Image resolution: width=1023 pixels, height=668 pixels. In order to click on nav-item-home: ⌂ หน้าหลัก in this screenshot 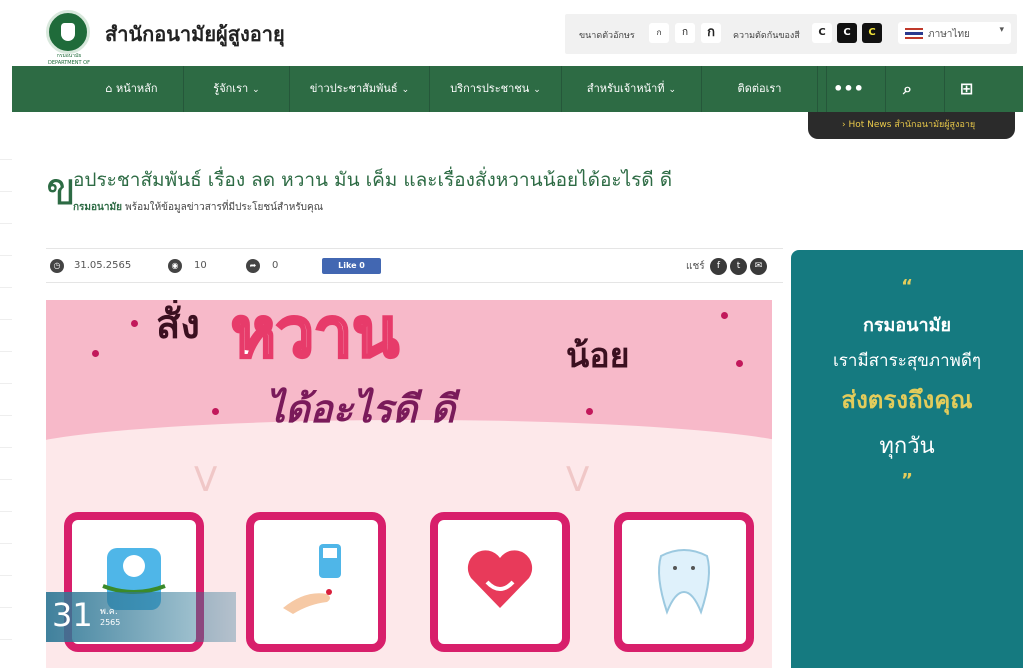, I will do `click(132, 89)`.